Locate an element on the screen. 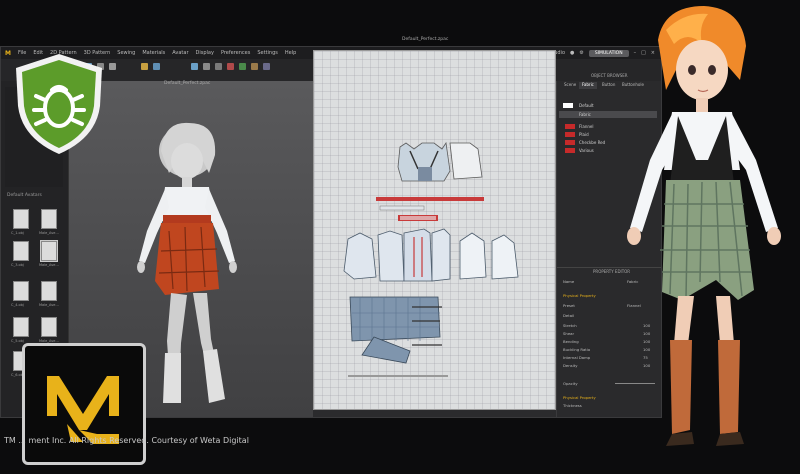 The width and height of the screenshot is (800, 474). texture-tool-icon is located at coordinates (206, 66).